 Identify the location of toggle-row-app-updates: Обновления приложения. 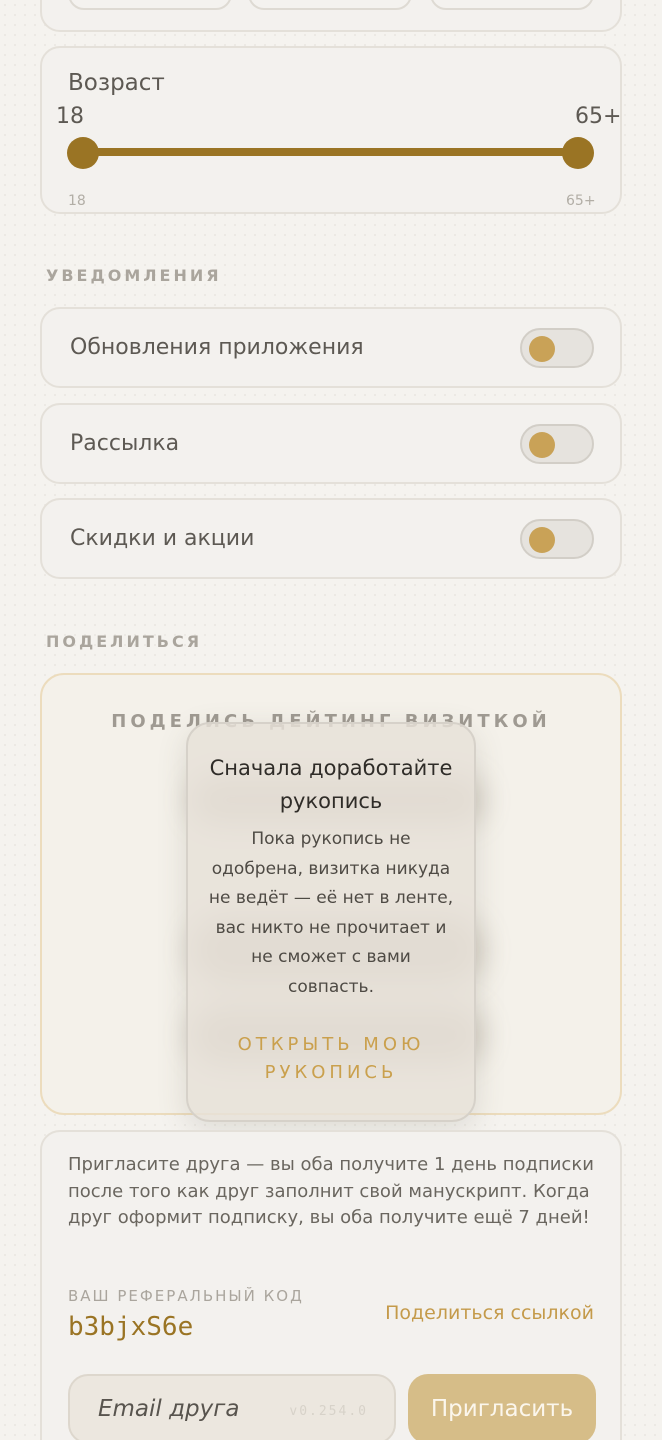
(331, 347).